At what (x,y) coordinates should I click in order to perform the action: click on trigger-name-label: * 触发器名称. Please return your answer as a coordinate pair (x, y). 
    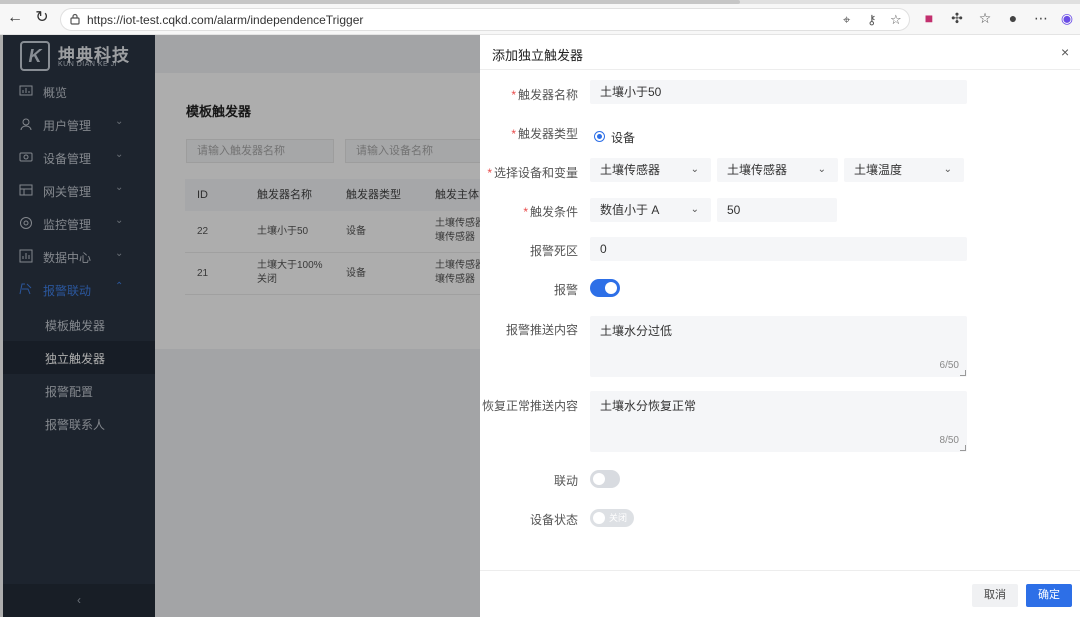
    Looking at the image, I should click on (544, 95).